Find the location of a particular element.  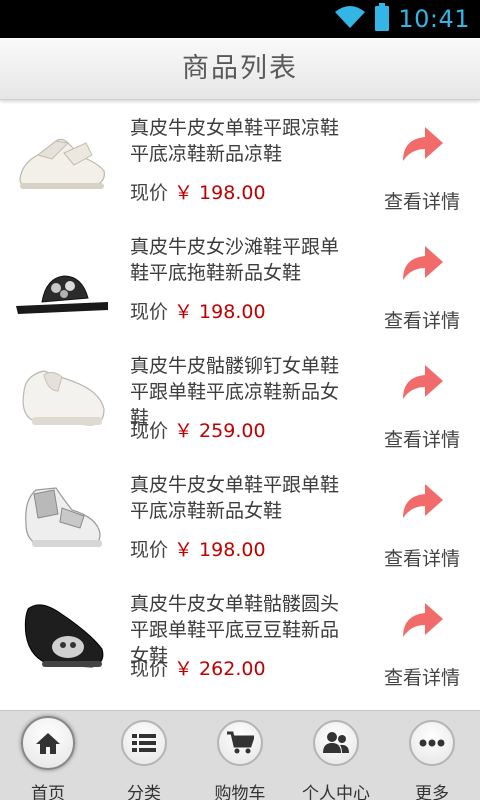

title-bar: 商品列表 is located at coordinates (240, 69).